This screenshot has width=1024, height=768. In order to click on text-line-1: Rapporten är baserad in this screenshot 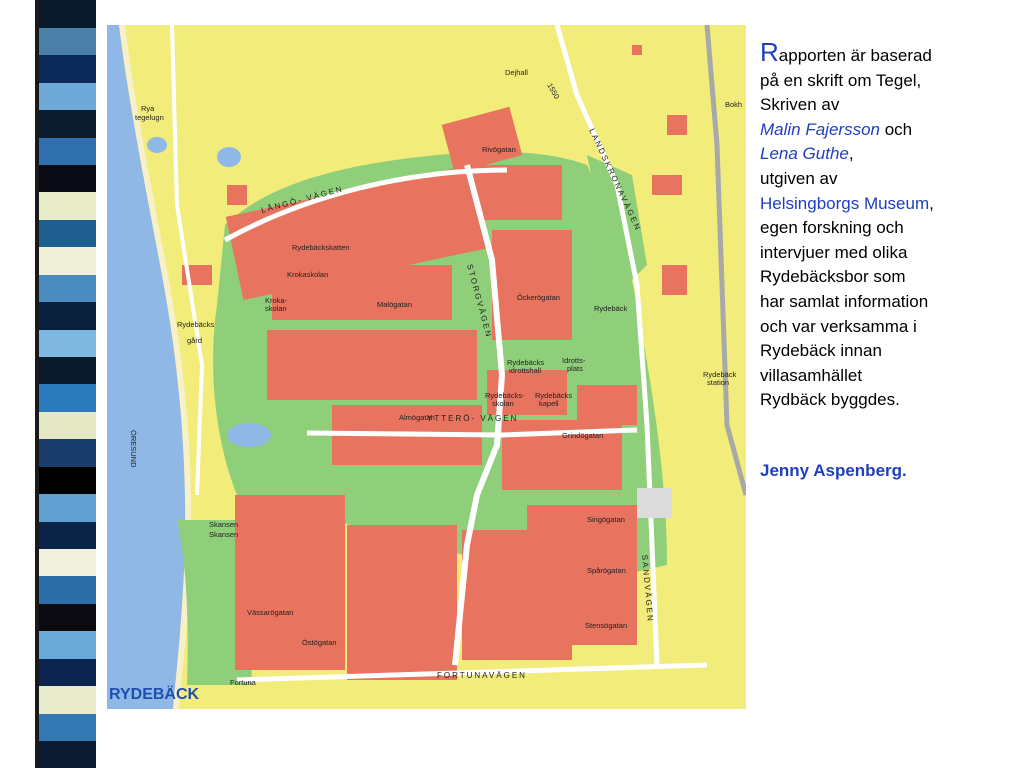, I will do `click(885, 54)`.